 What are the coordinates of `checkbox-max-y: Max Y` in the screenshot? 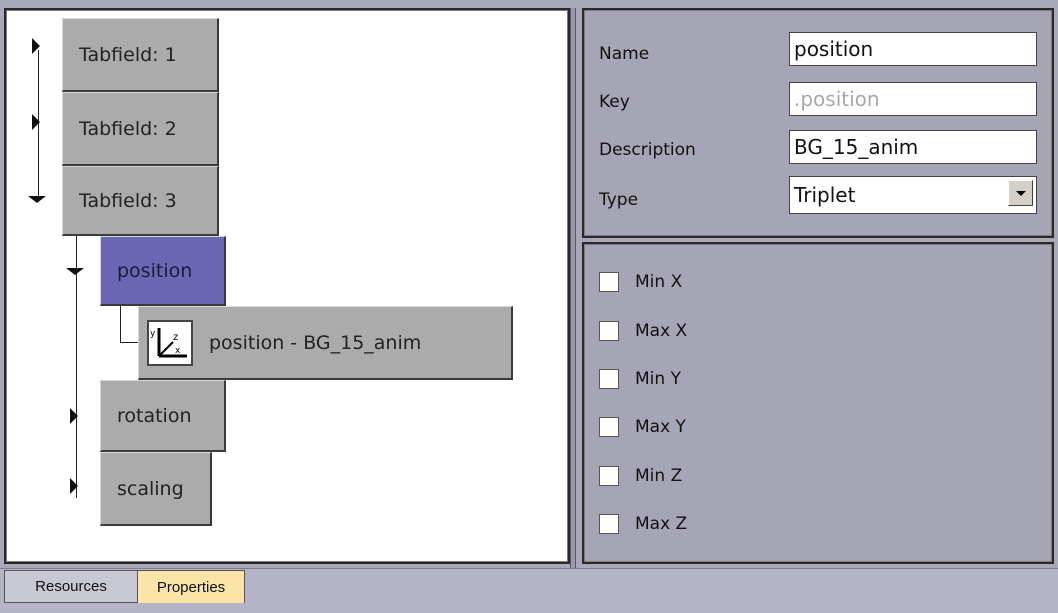 It's located at (642, 427).